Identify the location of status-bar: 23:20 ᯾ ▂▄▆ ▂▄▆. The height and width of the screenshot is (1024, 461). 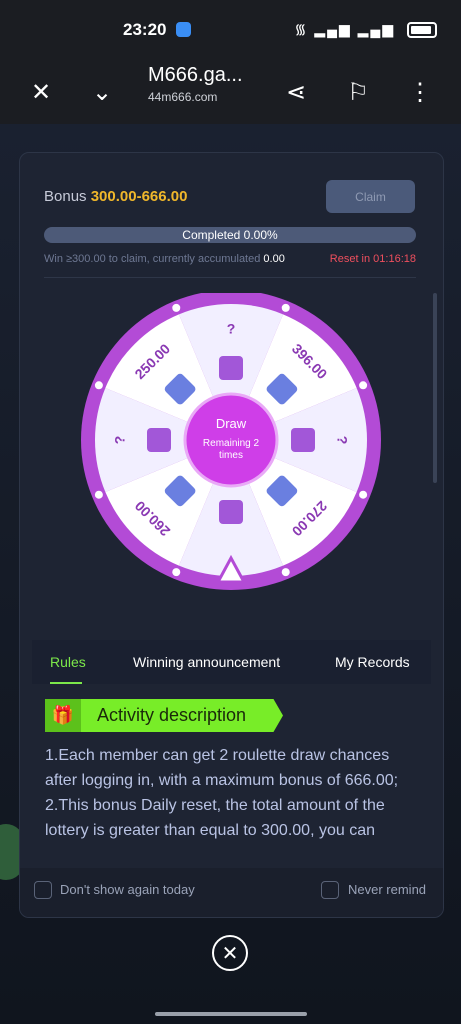
(230, 31).